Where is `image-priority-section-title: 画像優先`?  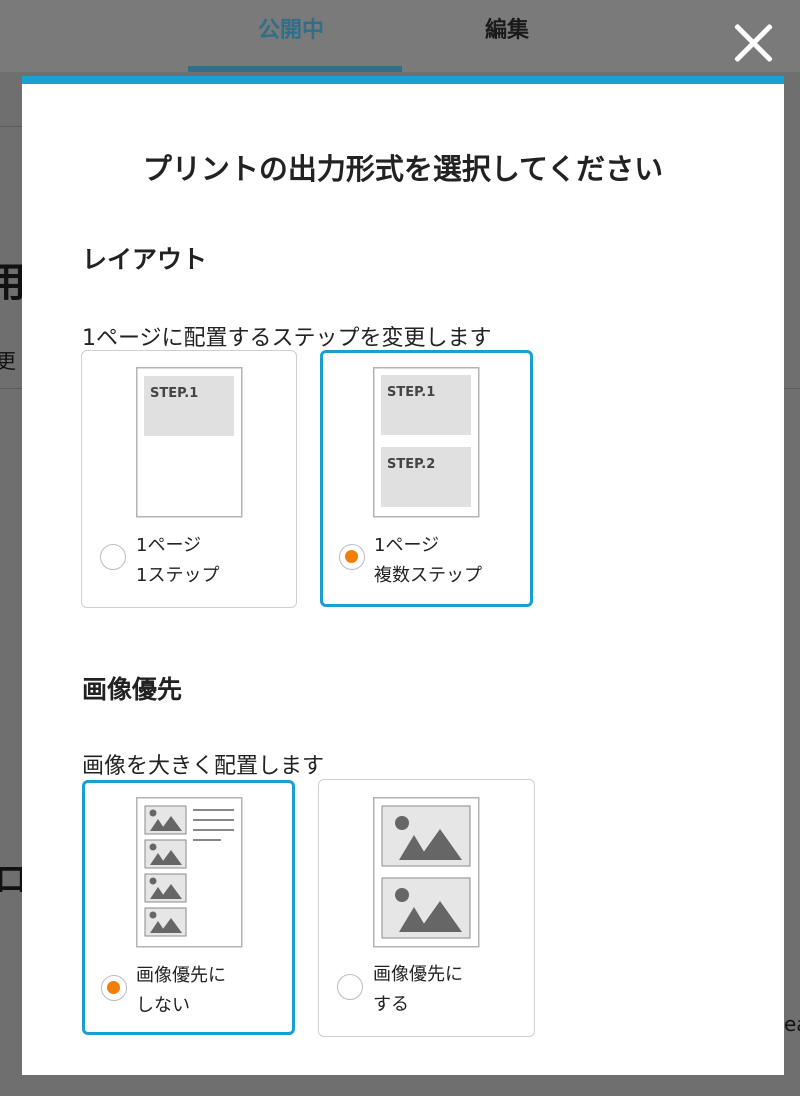 image-priority-section-title: 画像優先 is located at coordinates (132, 689).